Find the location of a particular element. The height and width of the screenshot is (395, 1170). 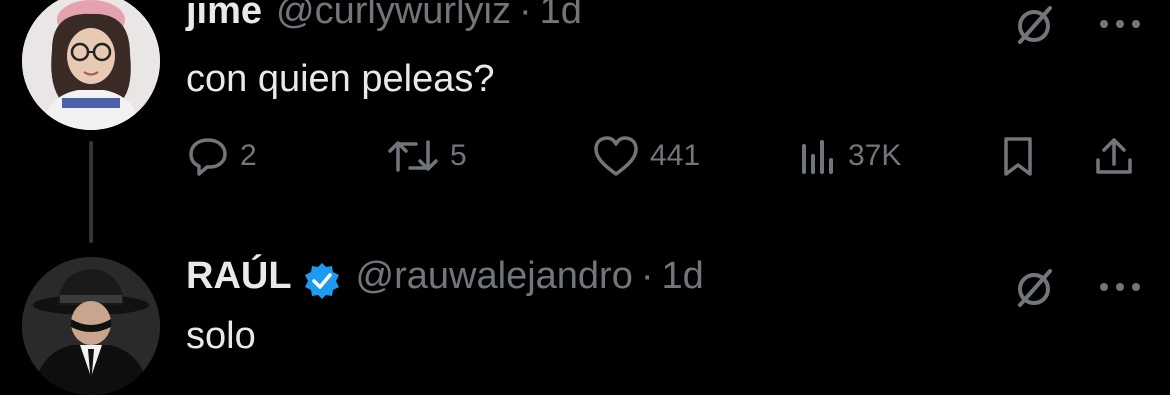

user-avatar-man-fedora-icon is located at coordinates (91, 326).